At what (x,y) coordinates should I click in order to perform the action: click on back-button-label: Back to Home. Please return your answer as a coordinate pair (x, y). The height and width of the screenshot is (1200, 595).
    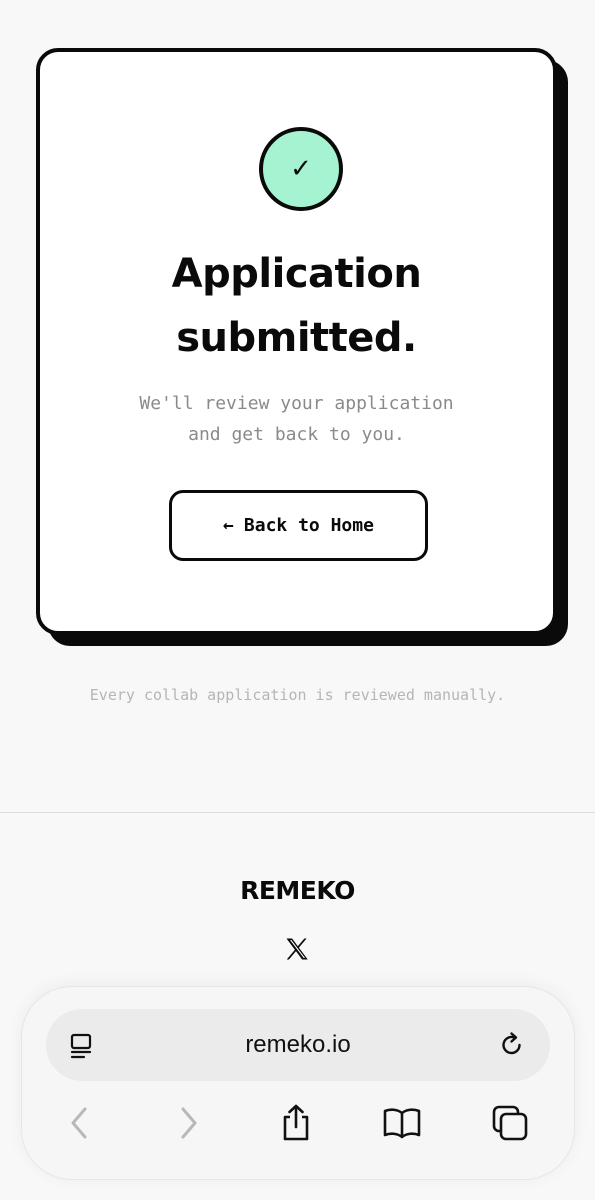
    Looking at the image, I should click on (308, 525).